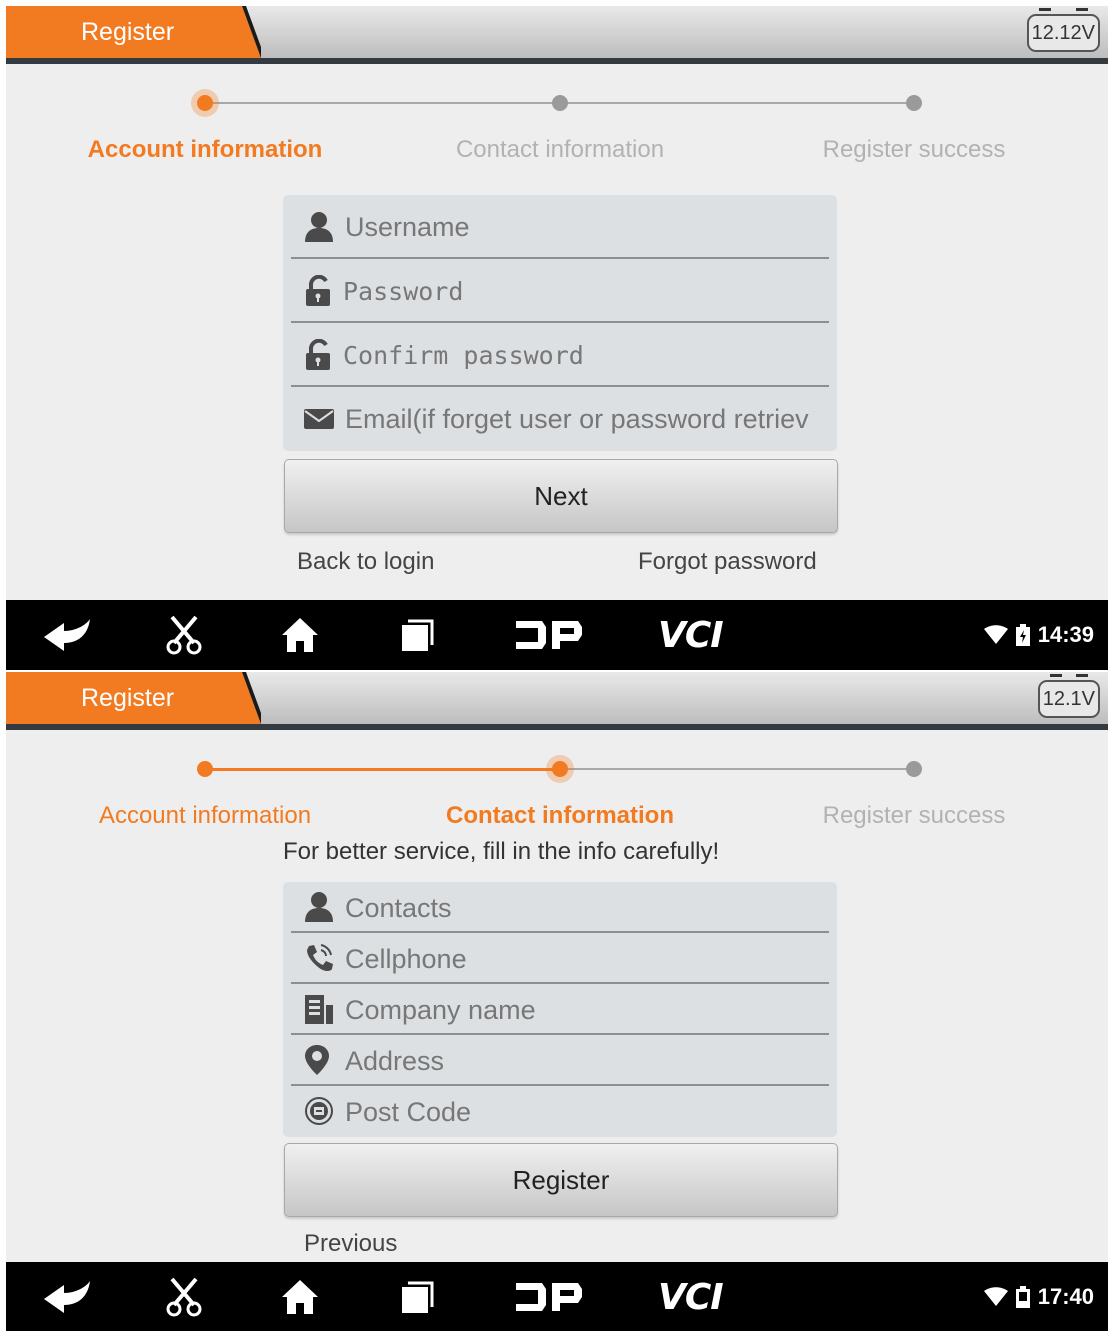 This screenshot has height=1331, width=1108. Describe the element at coordinates (561, 1180) in the screenshot. I see `register-button: Register` at that location.